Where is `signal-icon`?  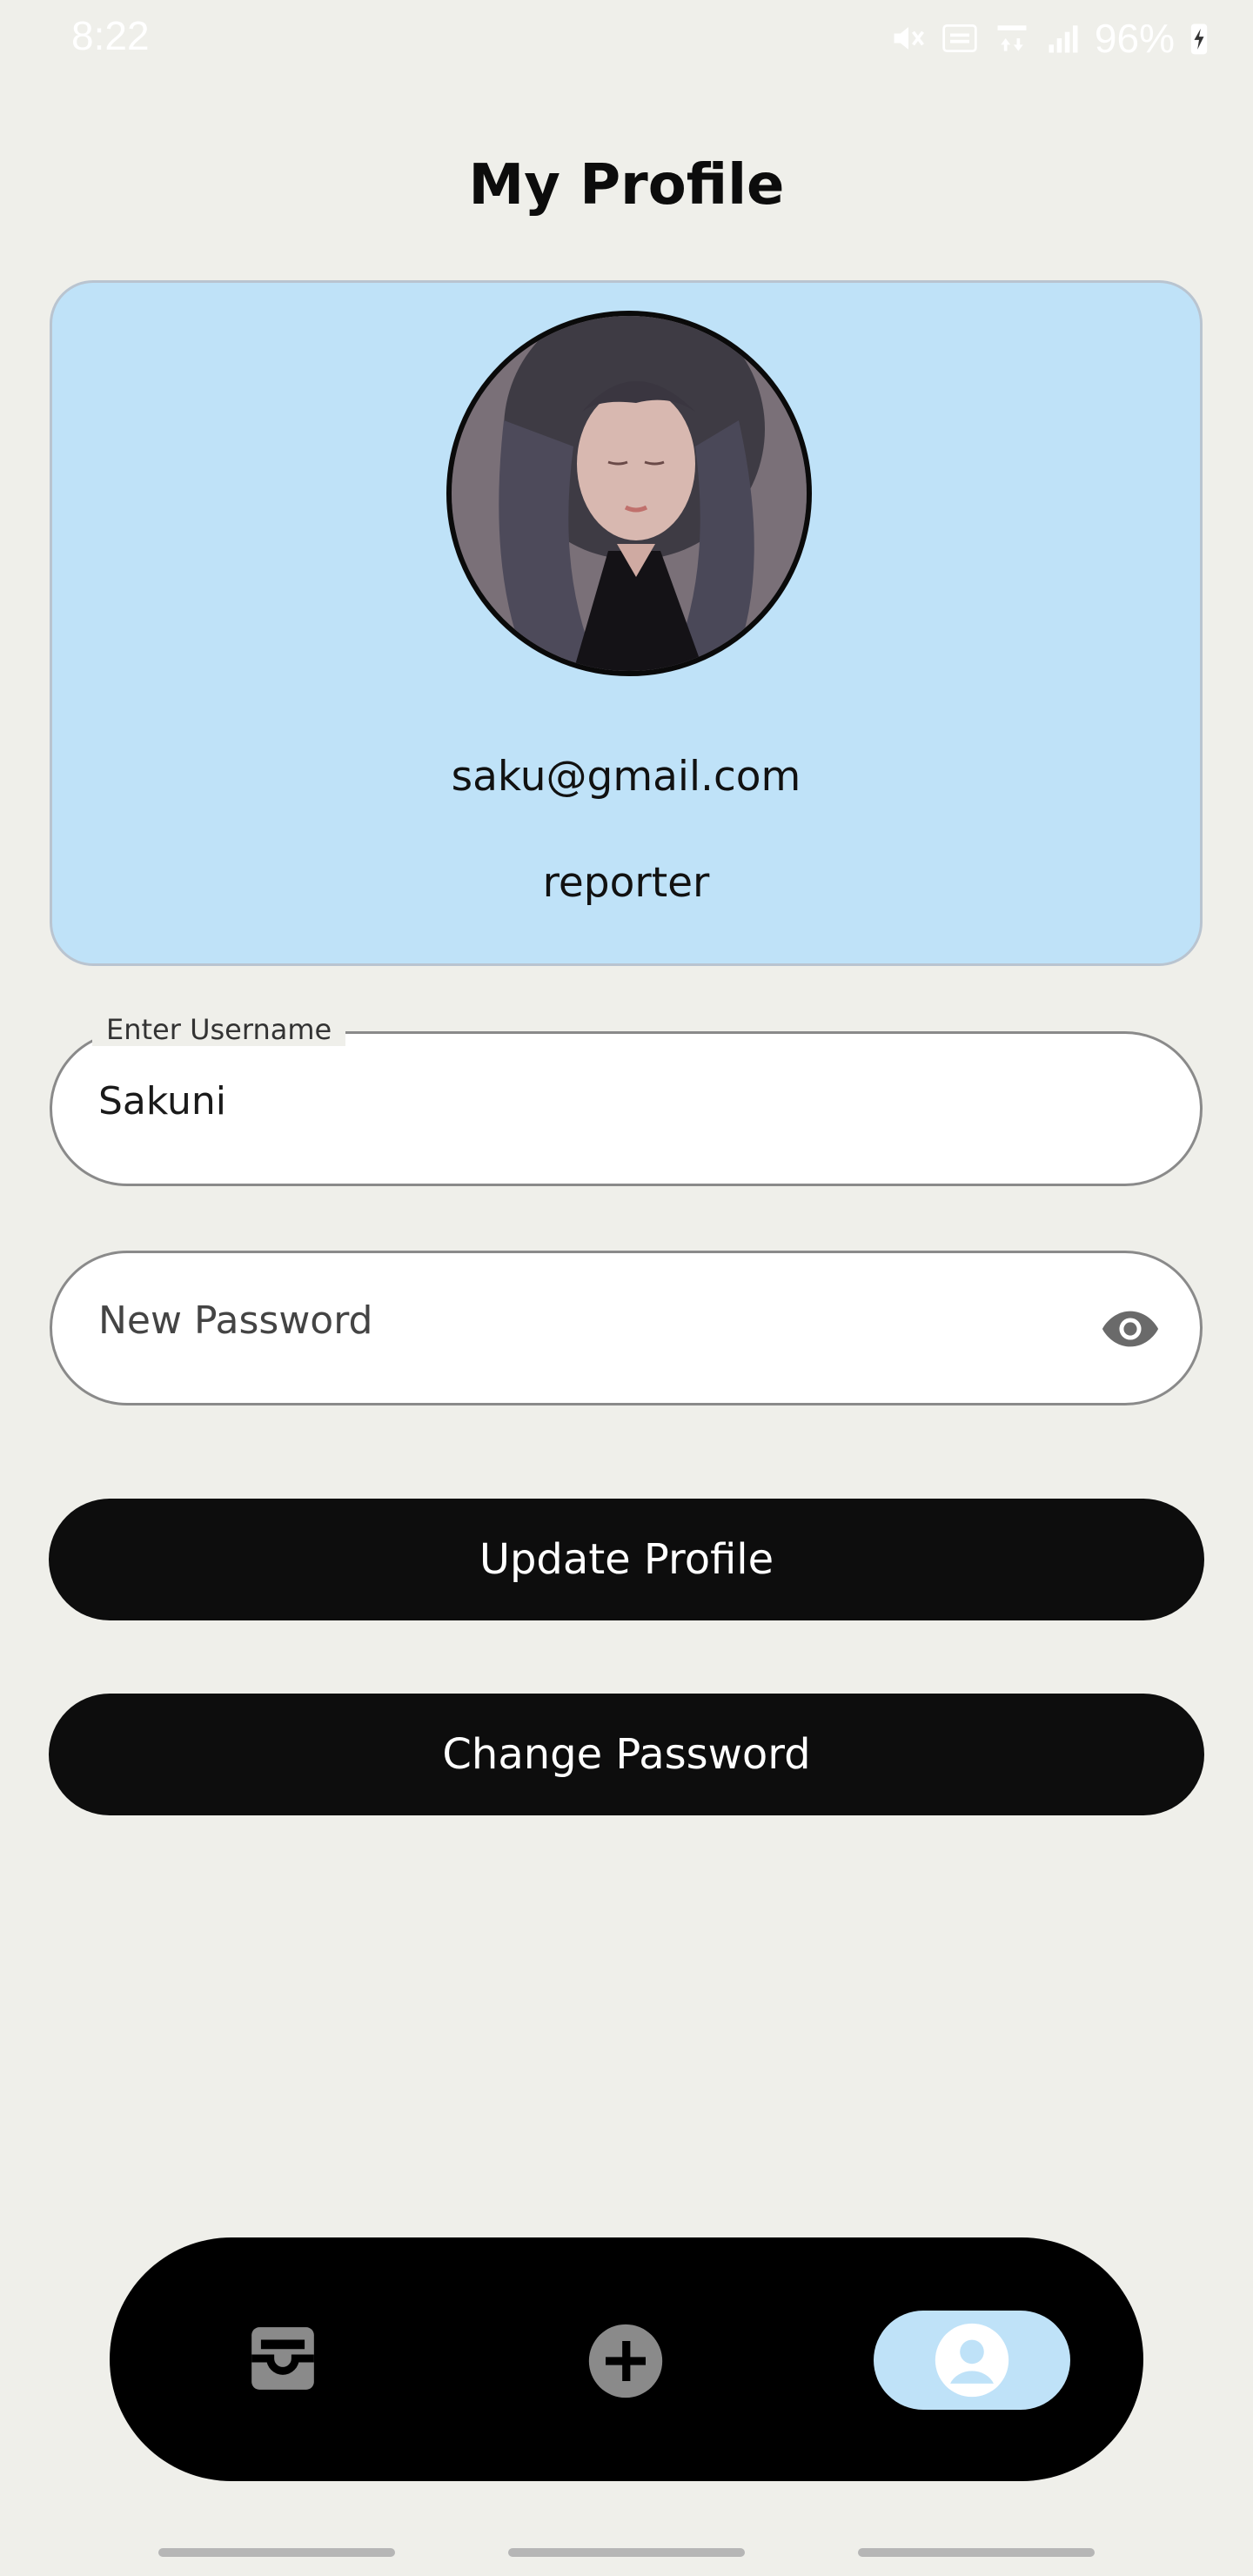
signal-icon is located at coordinates (1063, 39).